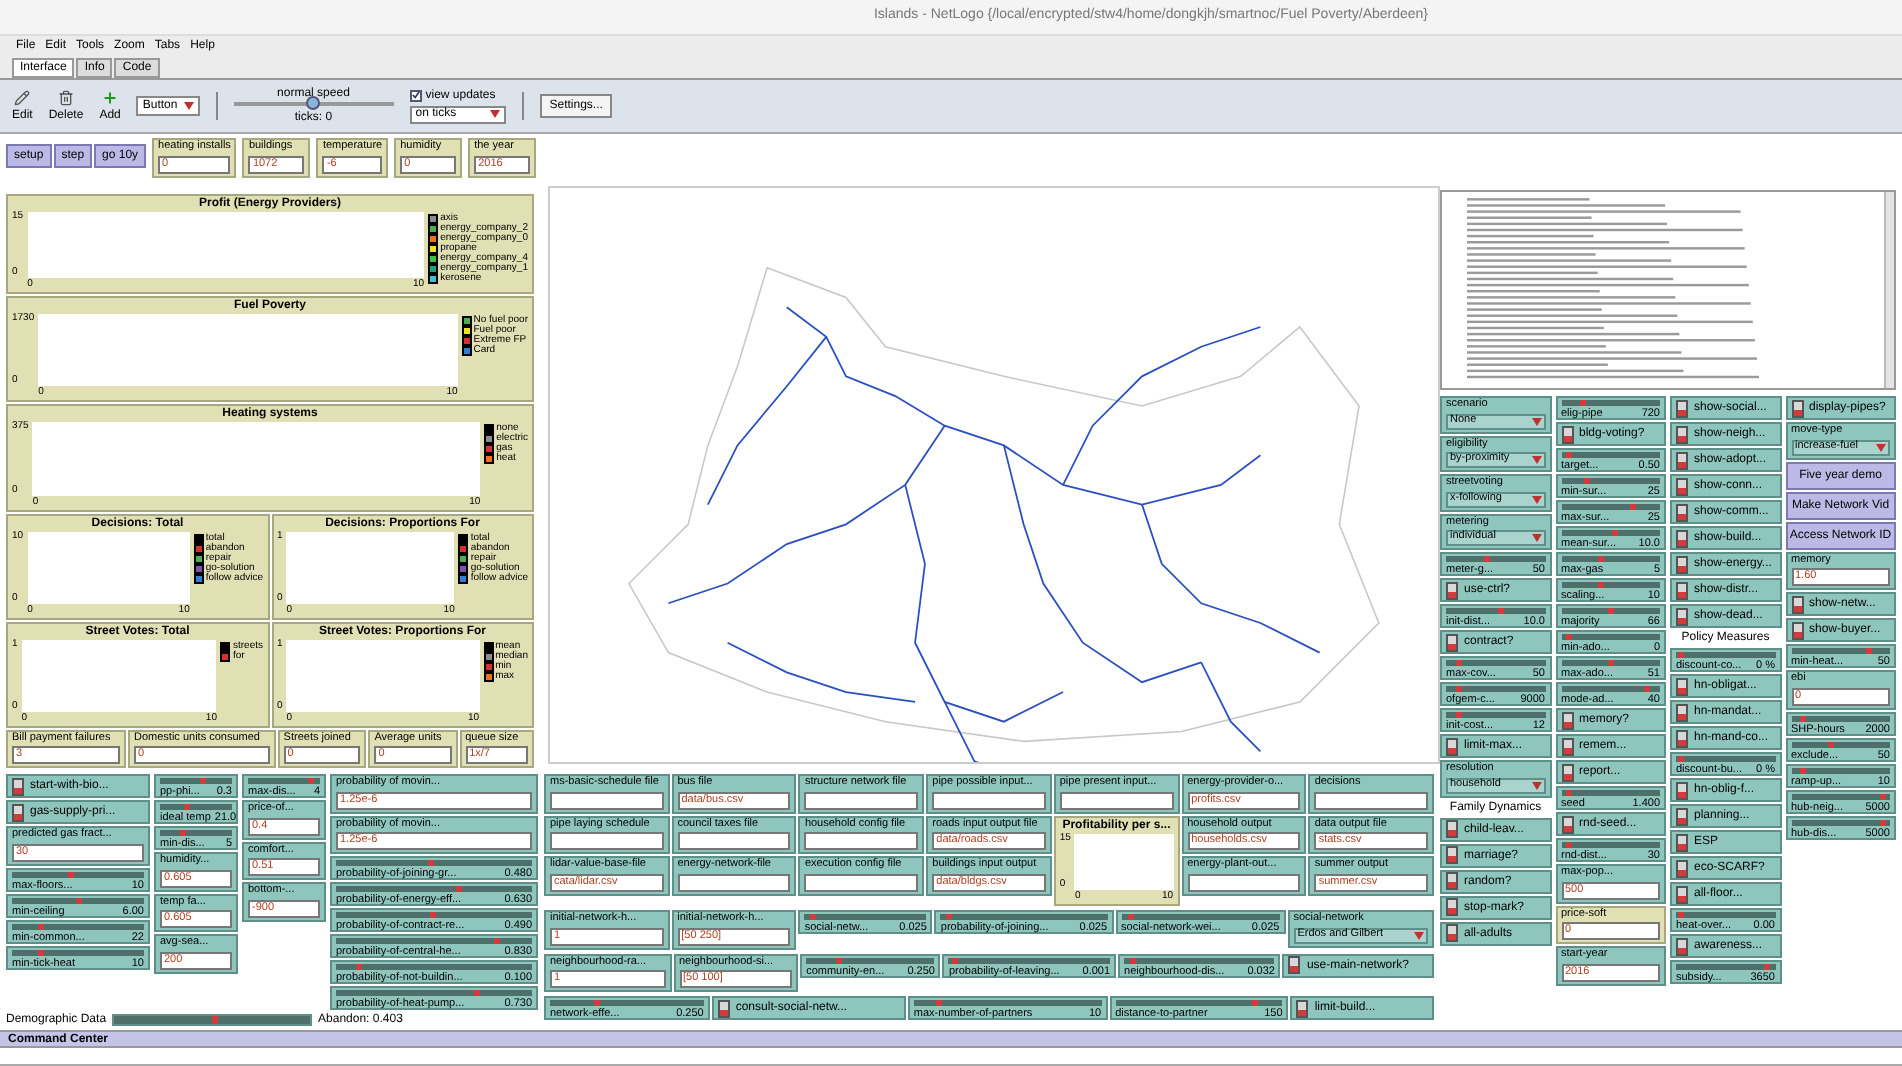 The width and height of the screenshot is (1902, 1066). What do you see at coordinates (313, 103) in the screenshot?
I see `speed-slider-thumb` at bounding box center [313, 103].